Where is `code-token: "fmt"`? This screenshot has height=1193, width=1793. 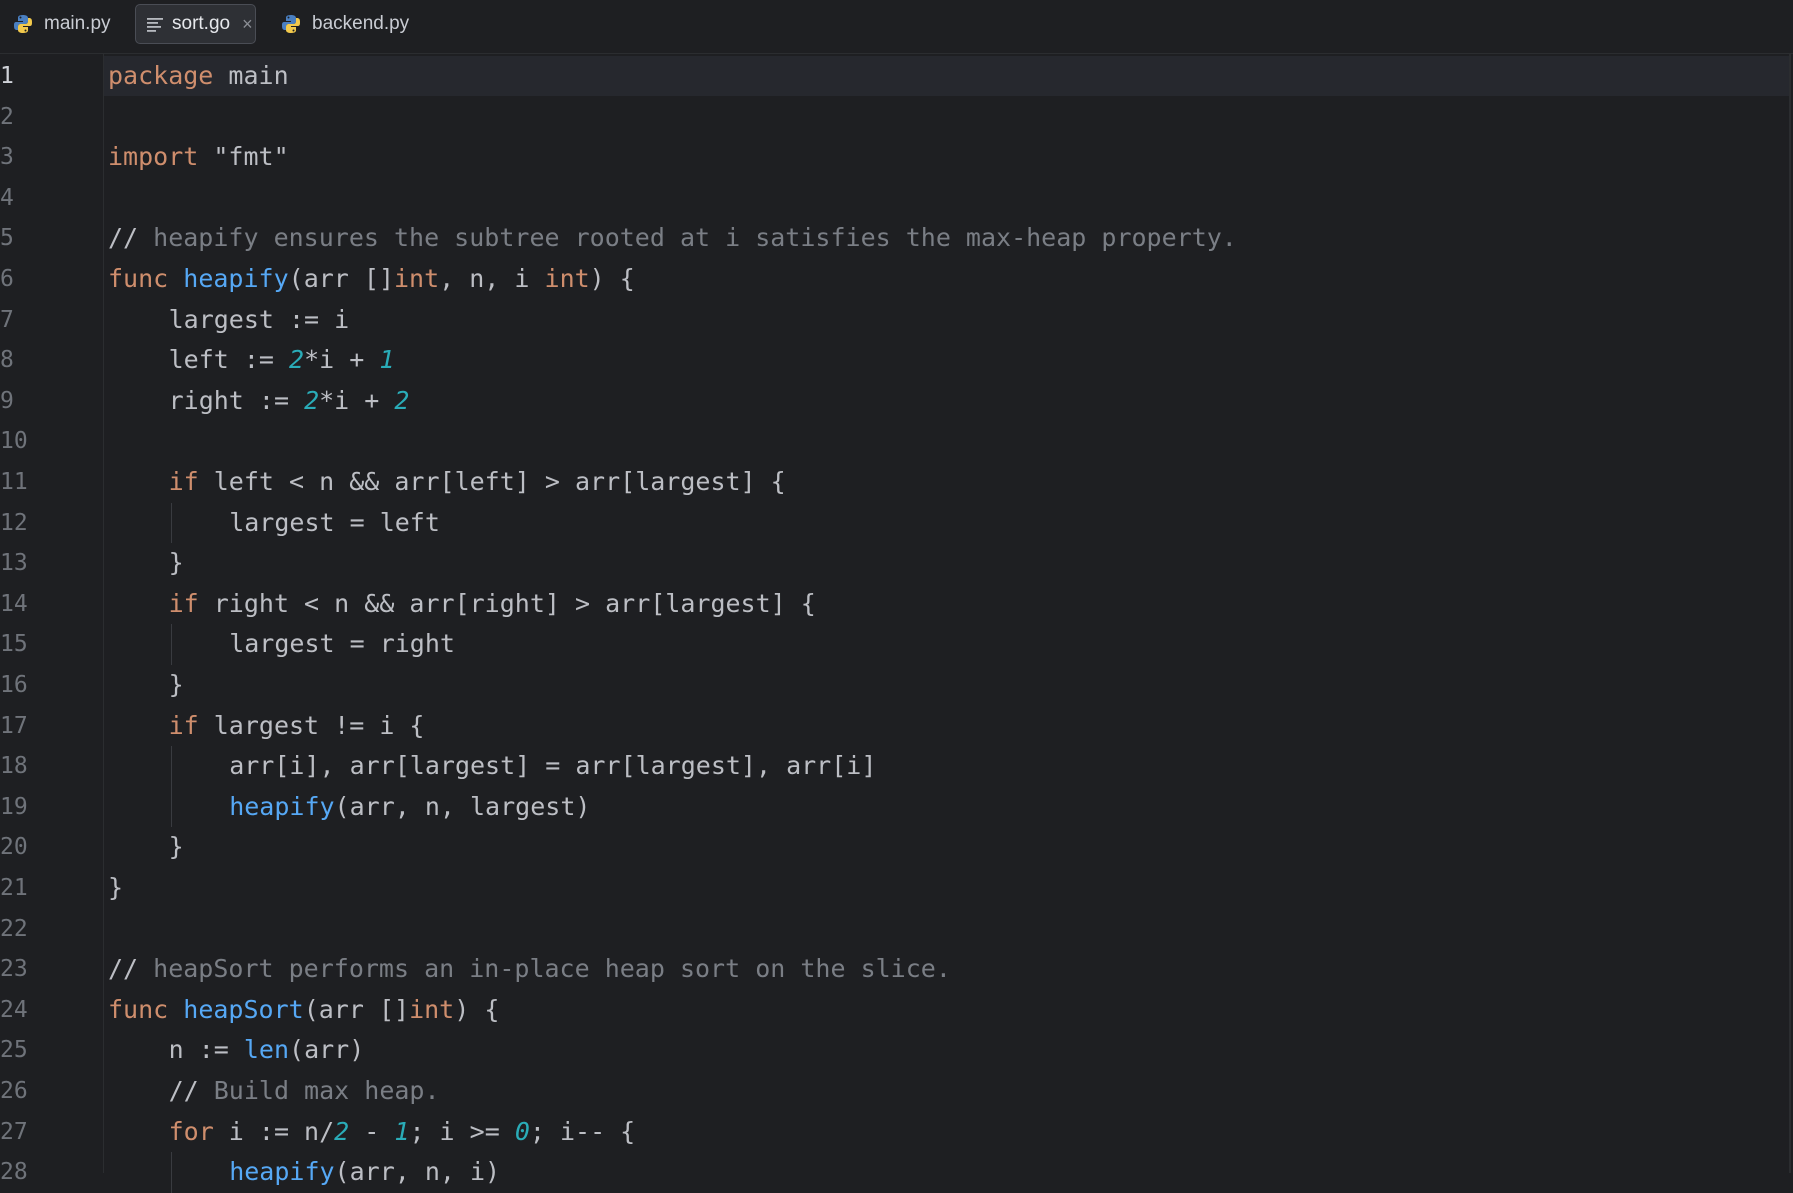
code-token: "fmt" is located at coordinates (243, 157).